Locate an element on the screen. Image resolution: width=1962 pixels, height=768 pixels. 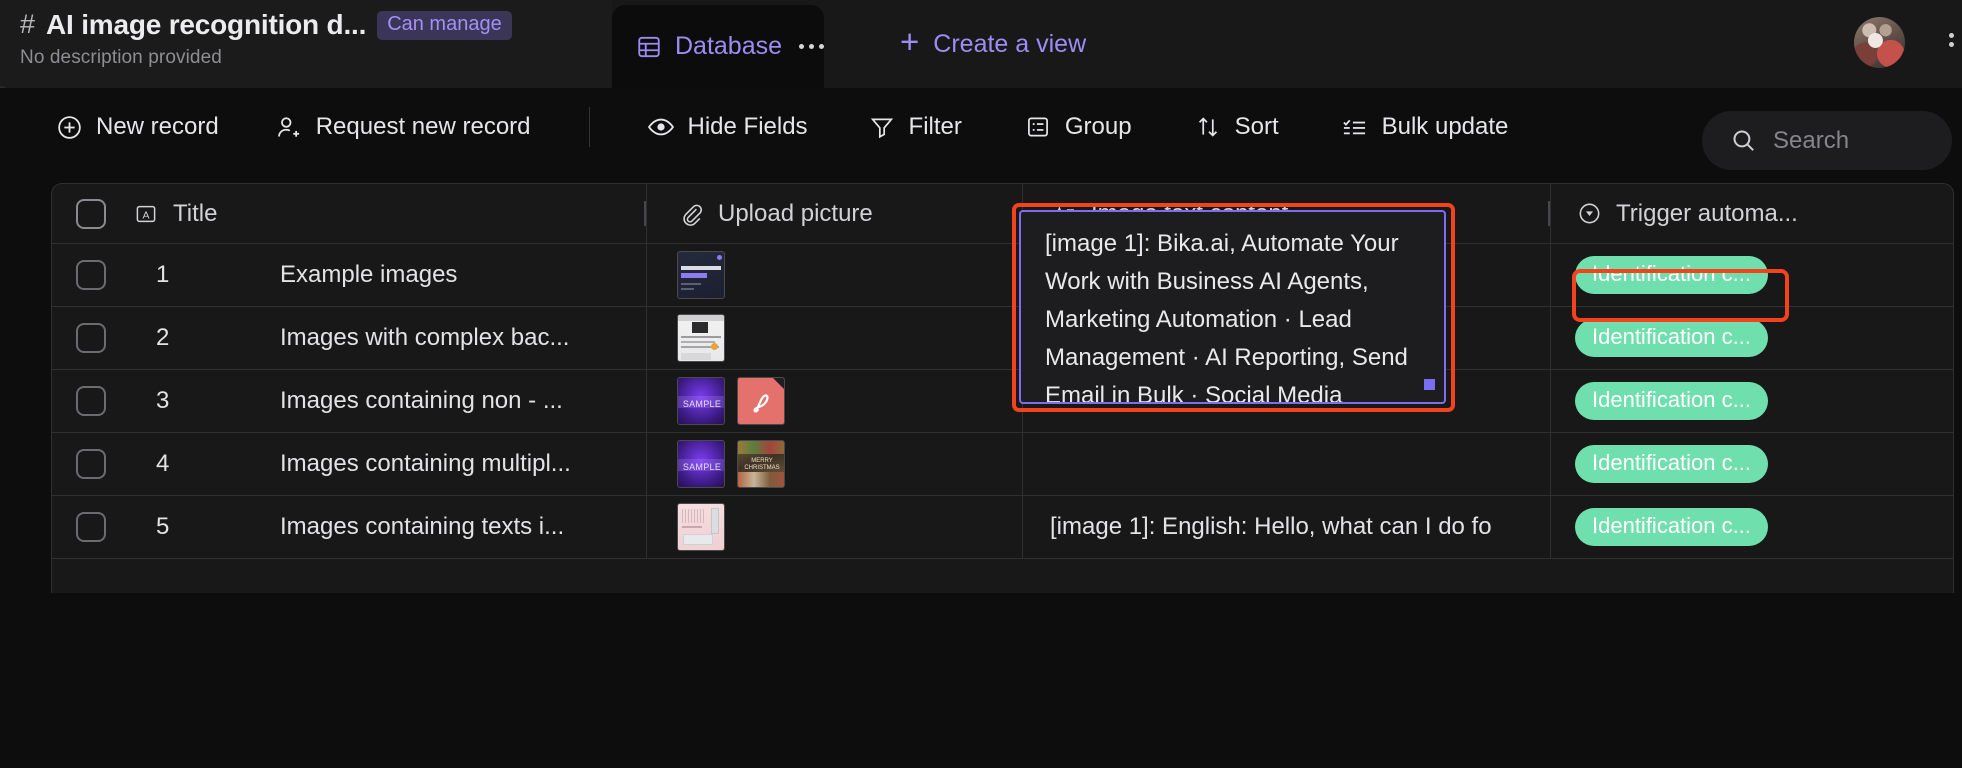
group-icon is located at coordinates (1038, 127).